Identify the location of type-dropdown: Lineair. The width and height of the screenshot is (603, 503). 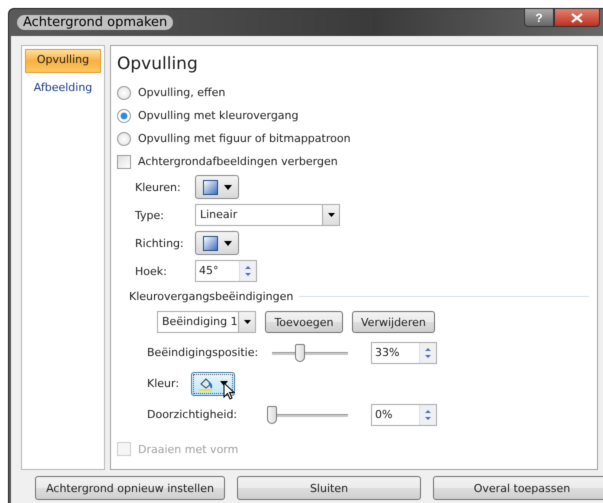
(267, 215).